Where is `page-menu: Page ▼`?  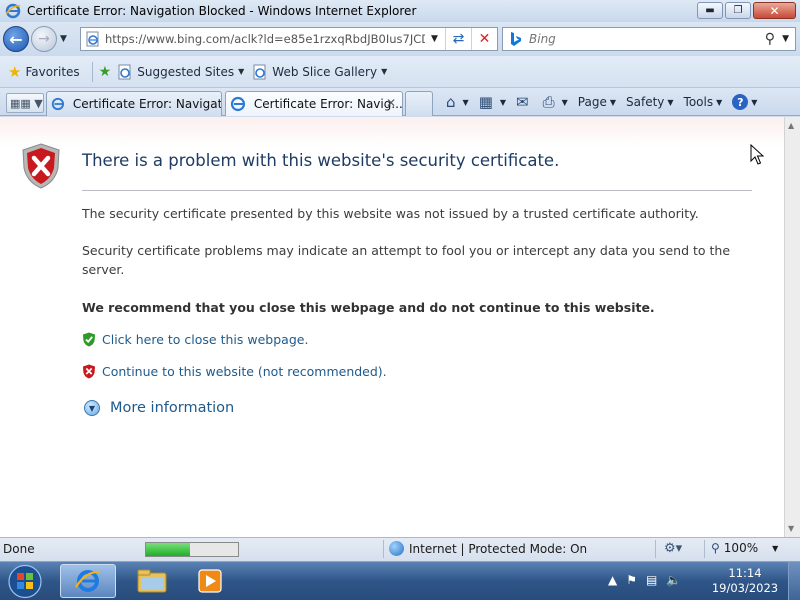
page-menu: Page ▼ is located at coordinates (597, 102).